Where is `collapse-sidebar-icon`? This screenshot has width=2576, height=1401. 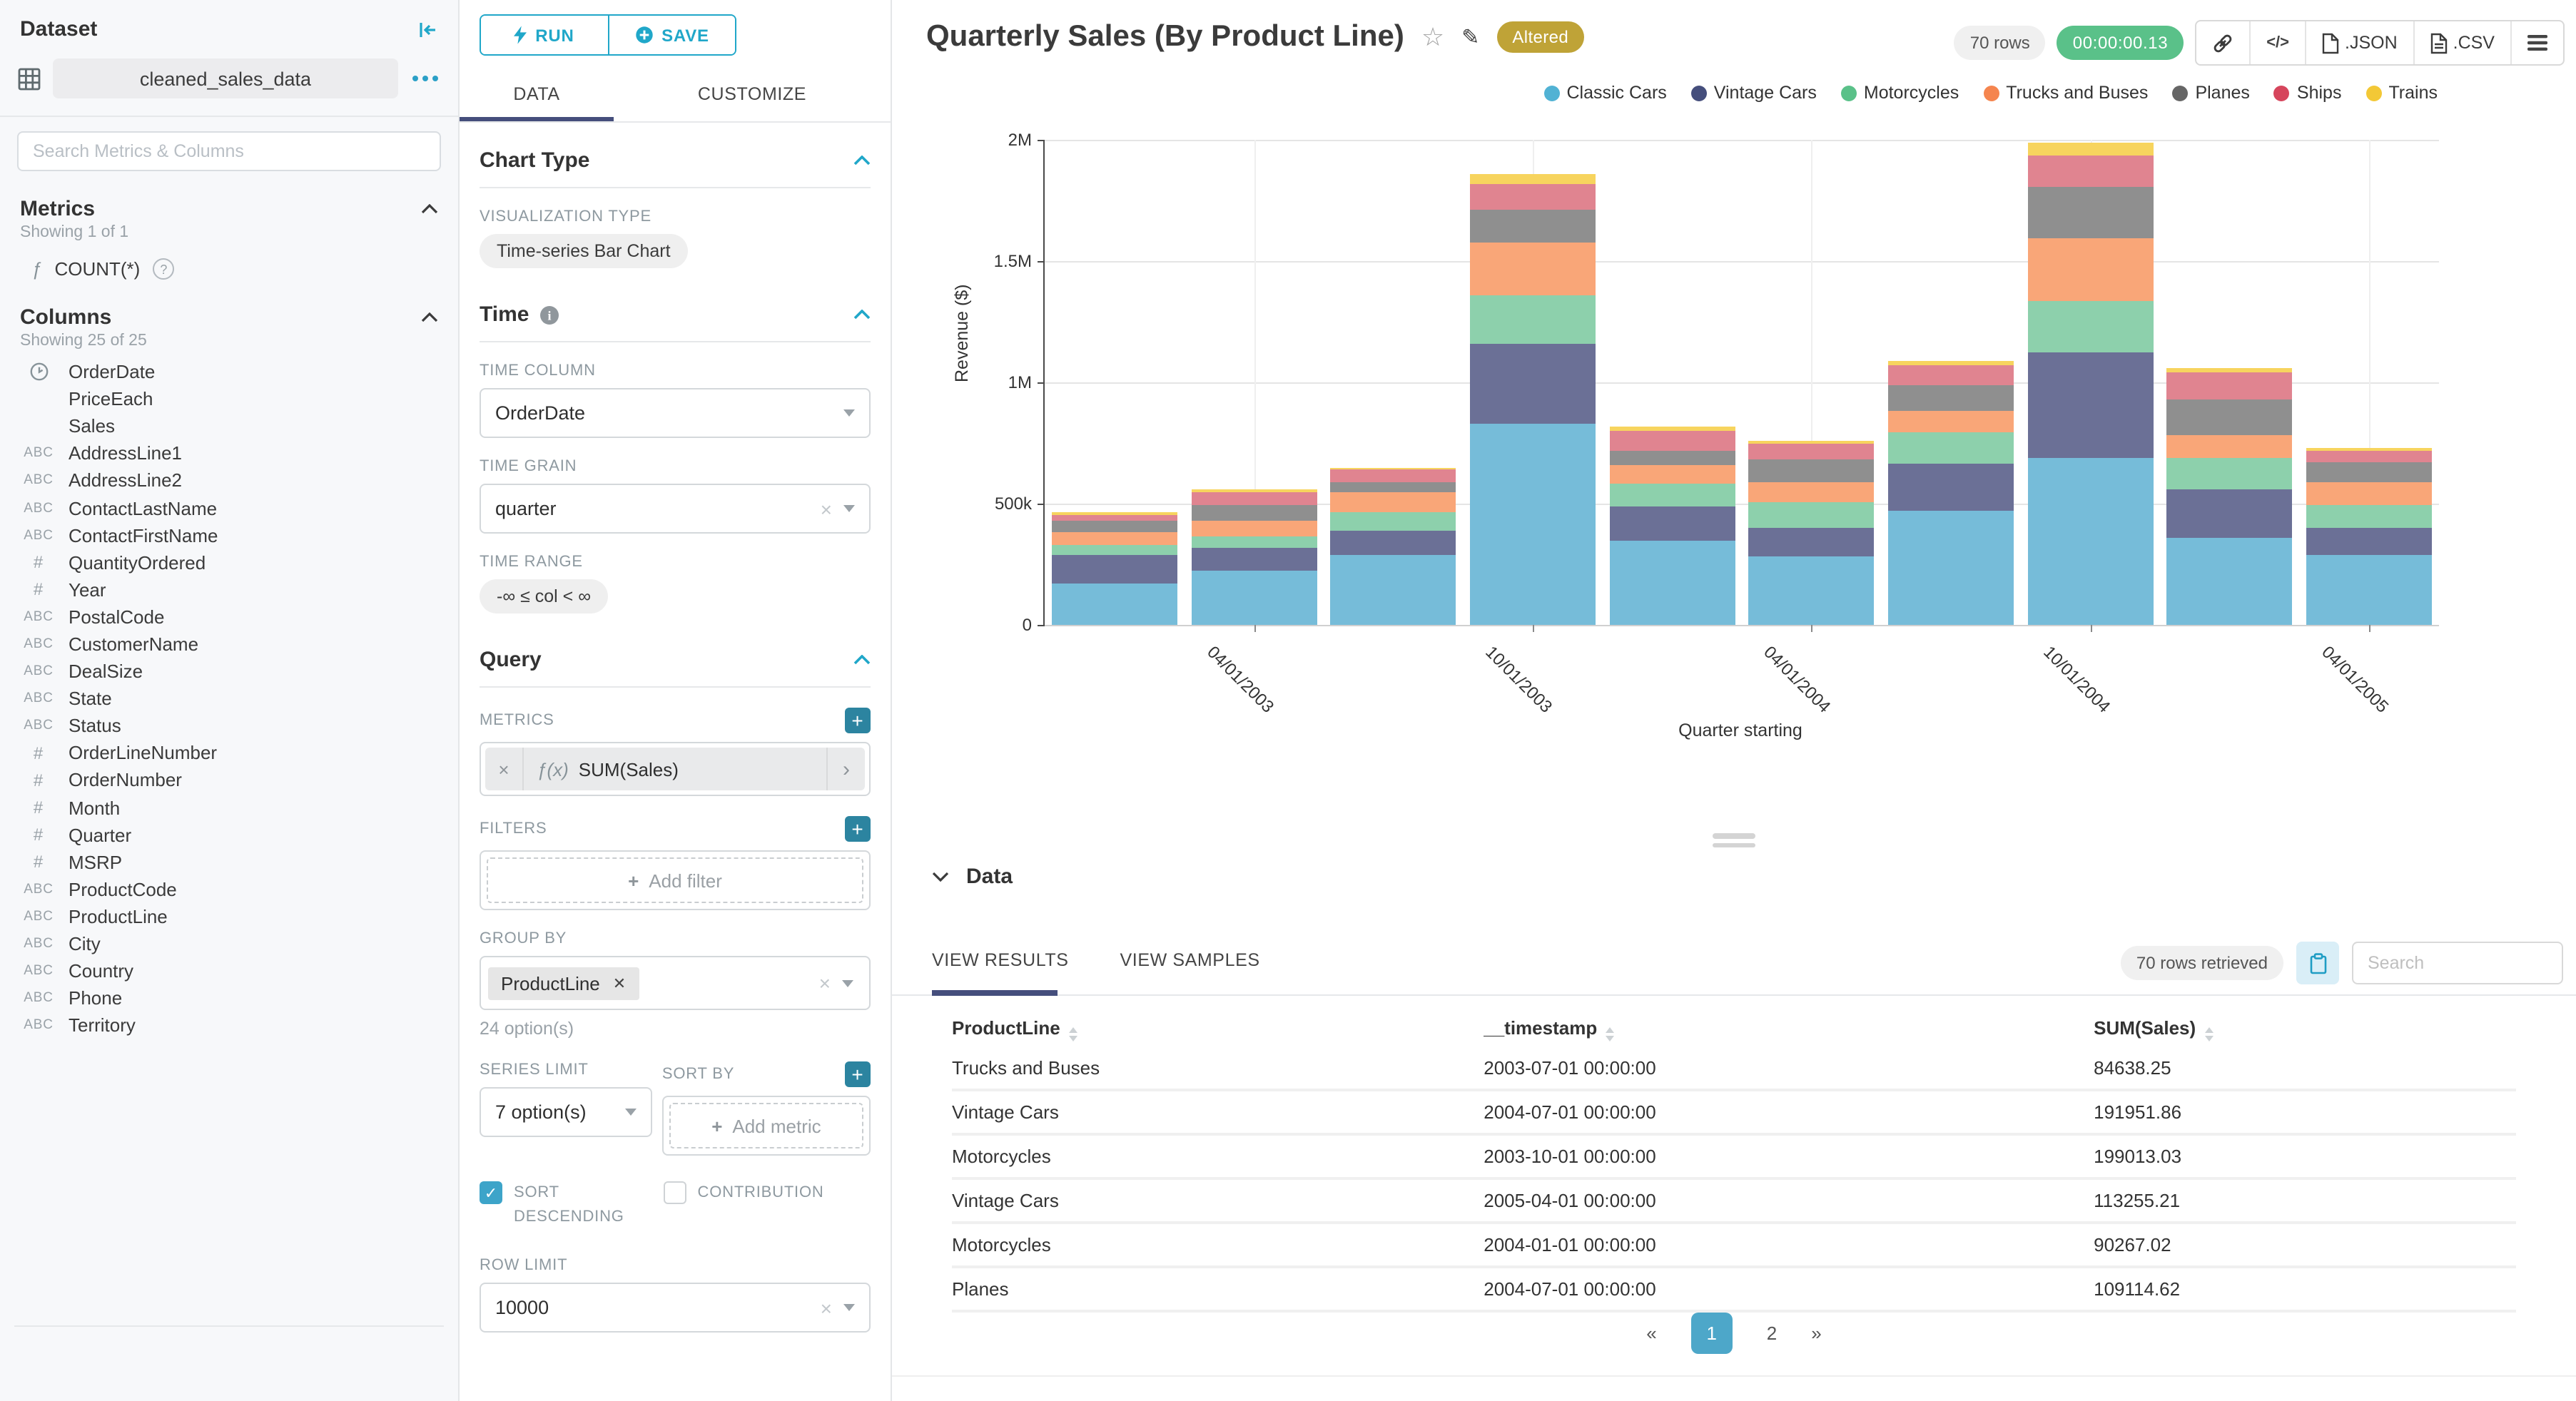
collapse-sidebar-icon is located at coordinates (427, 29).